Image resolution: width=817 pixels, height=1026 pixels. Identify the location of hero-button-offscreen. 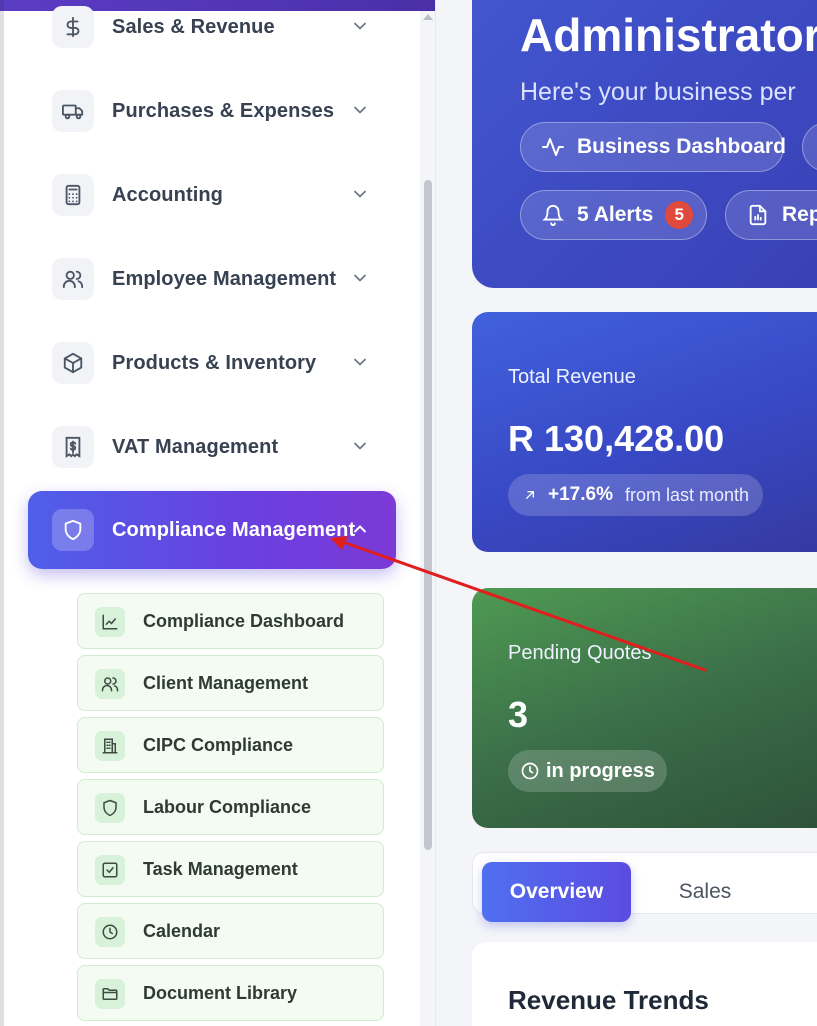
(809, 147).